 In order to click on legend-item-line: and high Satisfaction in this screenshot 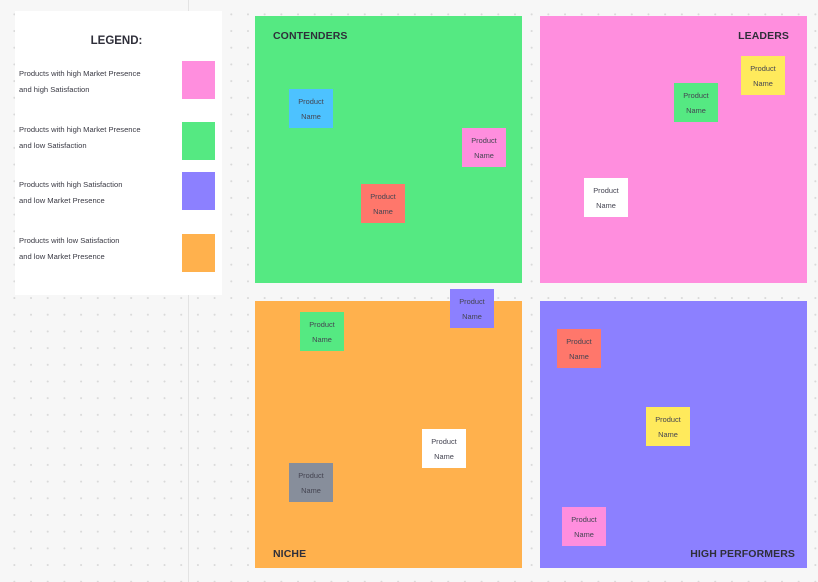, I will do `click(54, 89)`.